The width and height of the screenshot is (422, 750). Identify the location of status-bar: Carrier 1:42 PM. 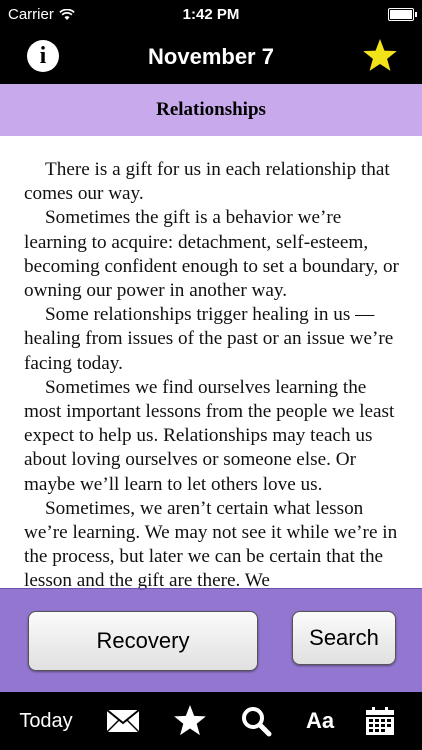
(211, 15).